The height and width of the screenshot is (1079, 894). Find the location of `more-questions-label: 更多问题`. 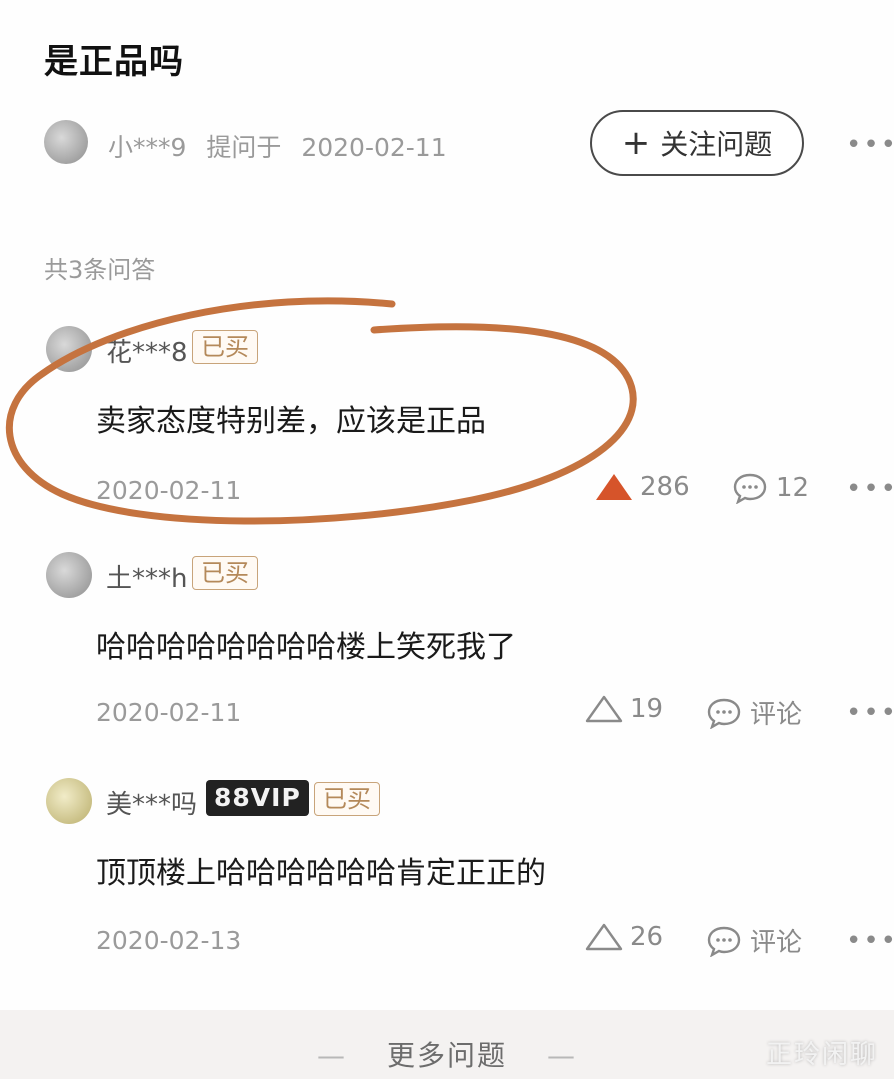

more-questions-label: 更多问题 is located at coordinates (446, 1055).